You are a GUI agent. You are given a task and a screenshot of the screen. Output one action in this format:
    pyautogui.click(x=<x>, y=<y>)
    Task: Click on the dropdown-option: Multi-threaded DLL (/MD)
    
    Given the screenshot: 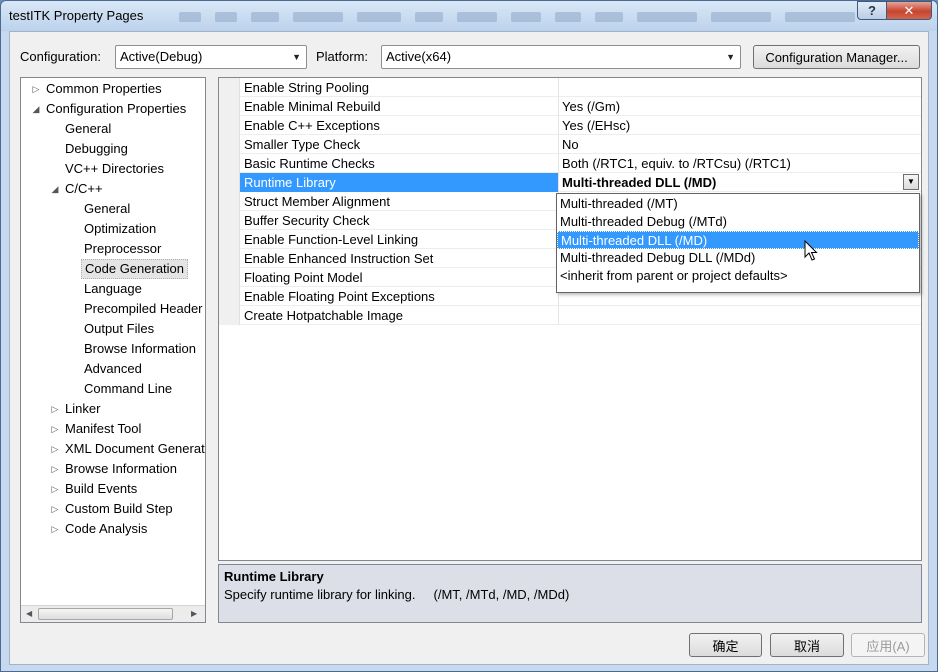 What is the action you would take?
    pyautogui.click(x=738, y=240)
    